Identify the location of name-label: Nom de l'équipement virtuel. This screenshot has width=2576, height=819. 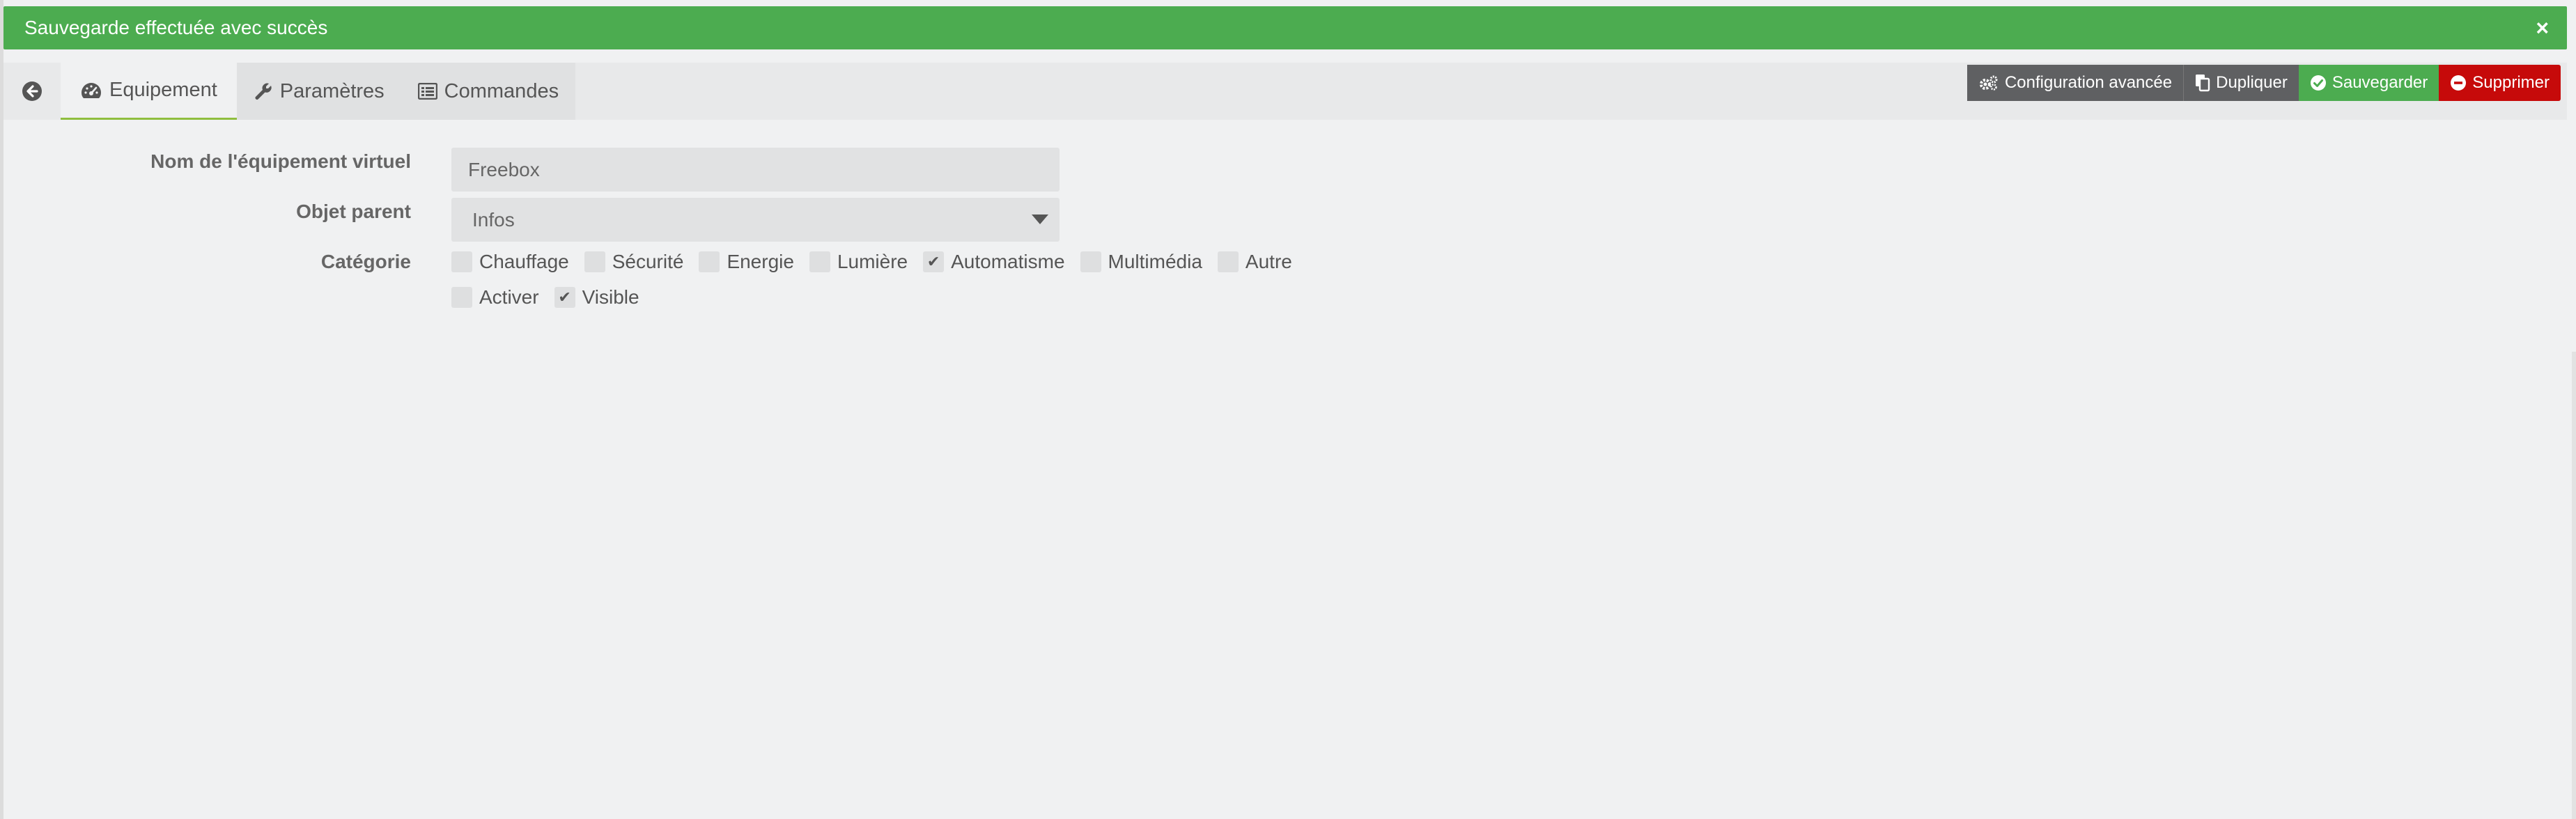
(280, 161).